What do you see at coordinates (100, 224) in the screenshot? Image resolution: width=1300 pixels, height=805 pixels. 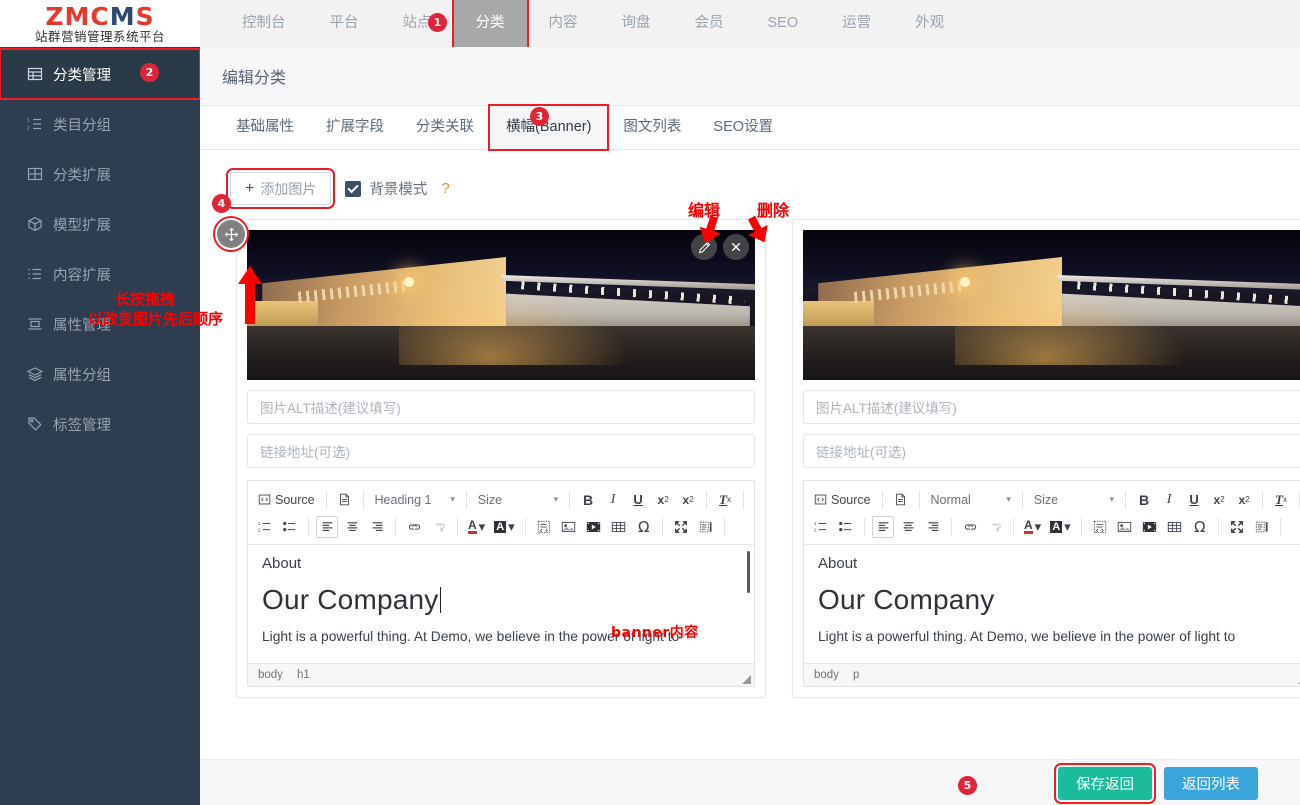 I see `sidebar-item-model-extend: 模型扩展` at bounding box center [100, 224].